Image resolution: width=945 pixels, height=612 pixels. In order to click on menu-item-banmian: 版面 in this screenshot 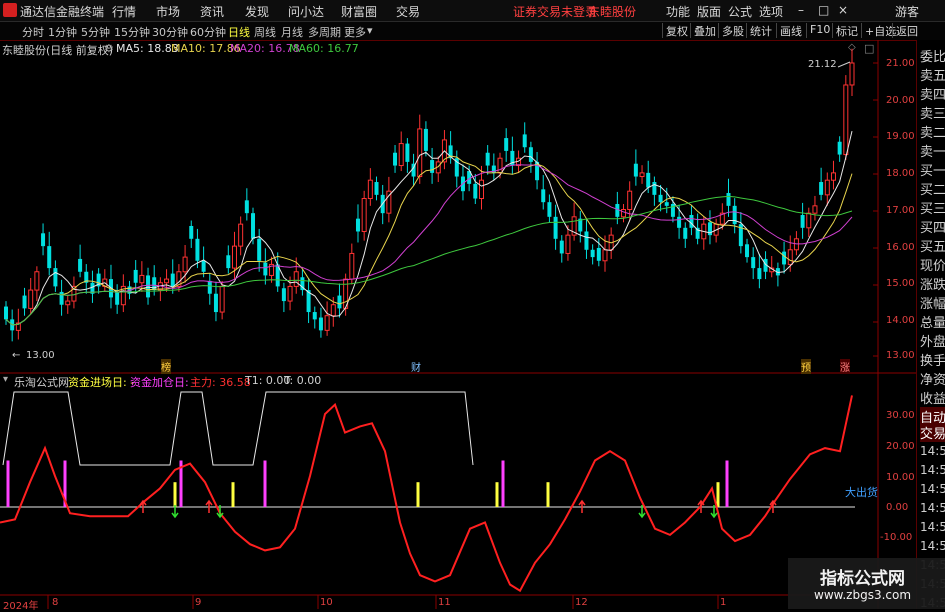, I will do `click(709, 11)`.